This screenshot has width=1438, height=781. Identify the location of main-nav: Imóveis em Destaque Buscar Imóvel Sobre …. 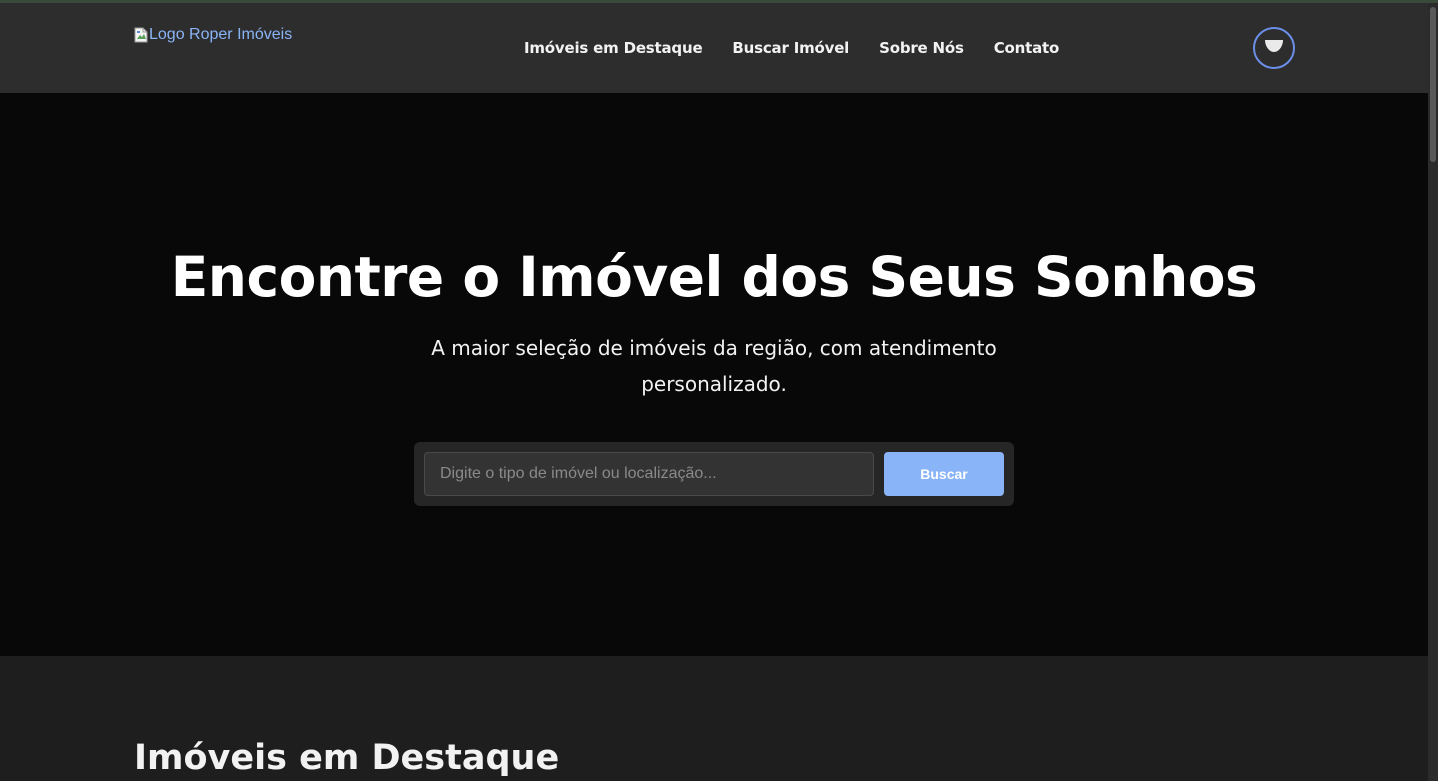
(791, 48).